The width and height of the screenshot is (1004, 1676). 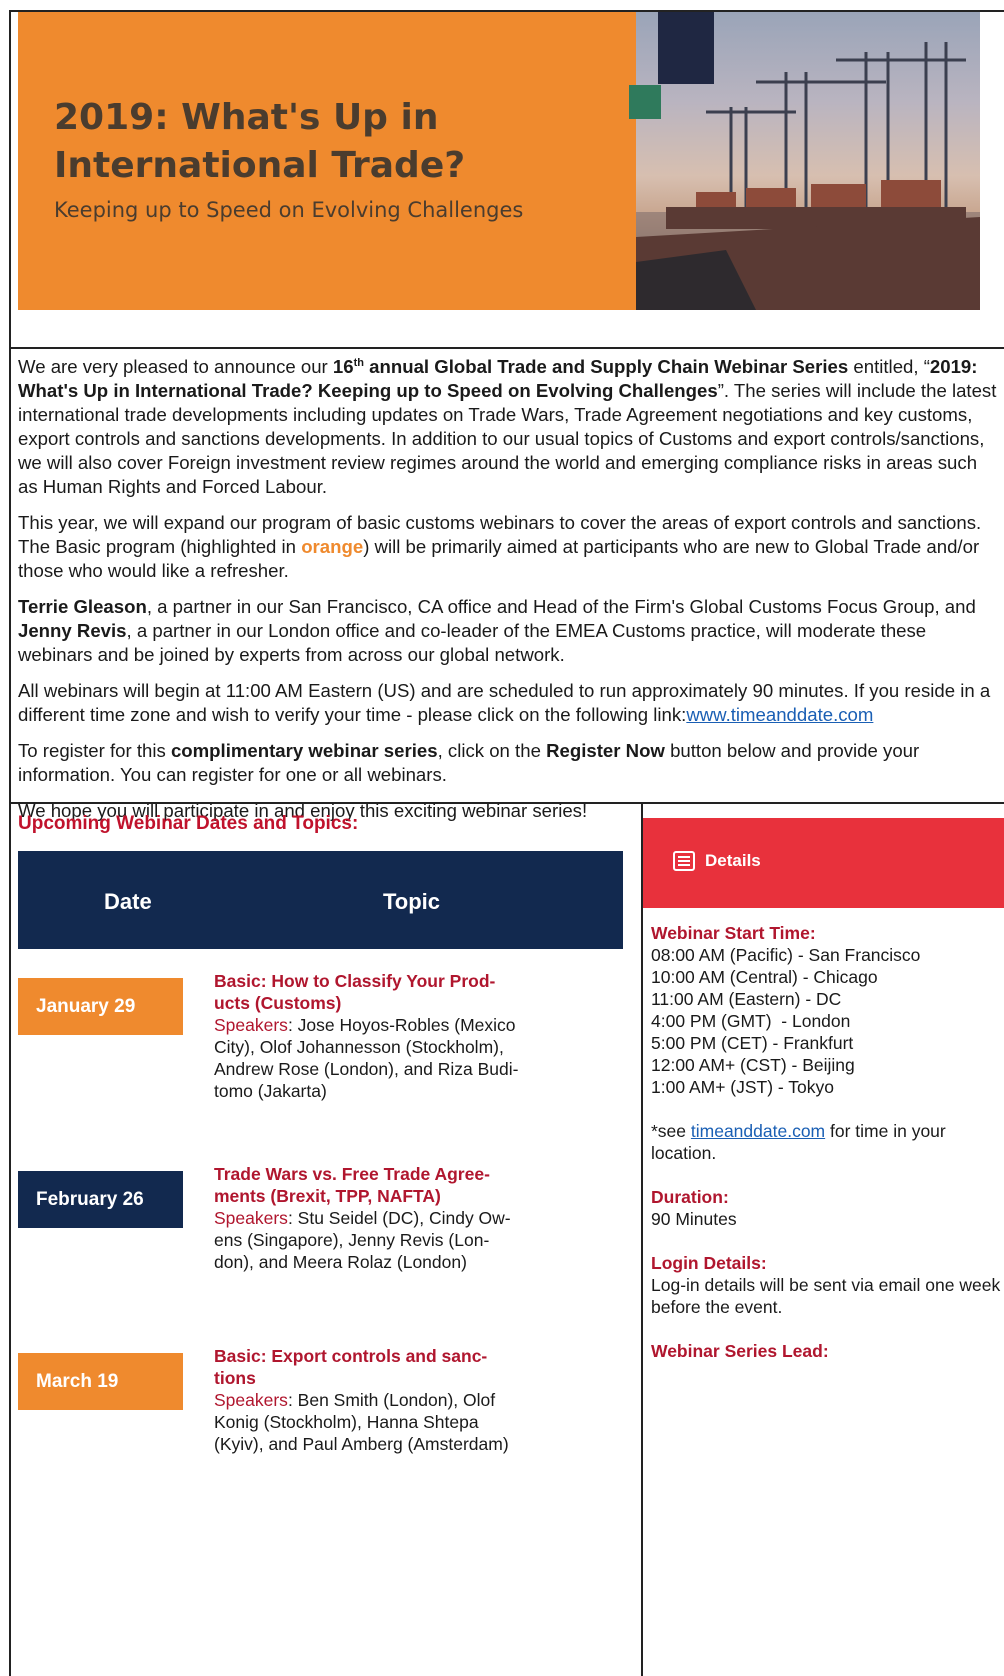 What do you see at coordinates (746, 999) in the screenshot?
I see `time-entry: 11:00 AM (Eastern) - DC` at bounding box center [746, 999].